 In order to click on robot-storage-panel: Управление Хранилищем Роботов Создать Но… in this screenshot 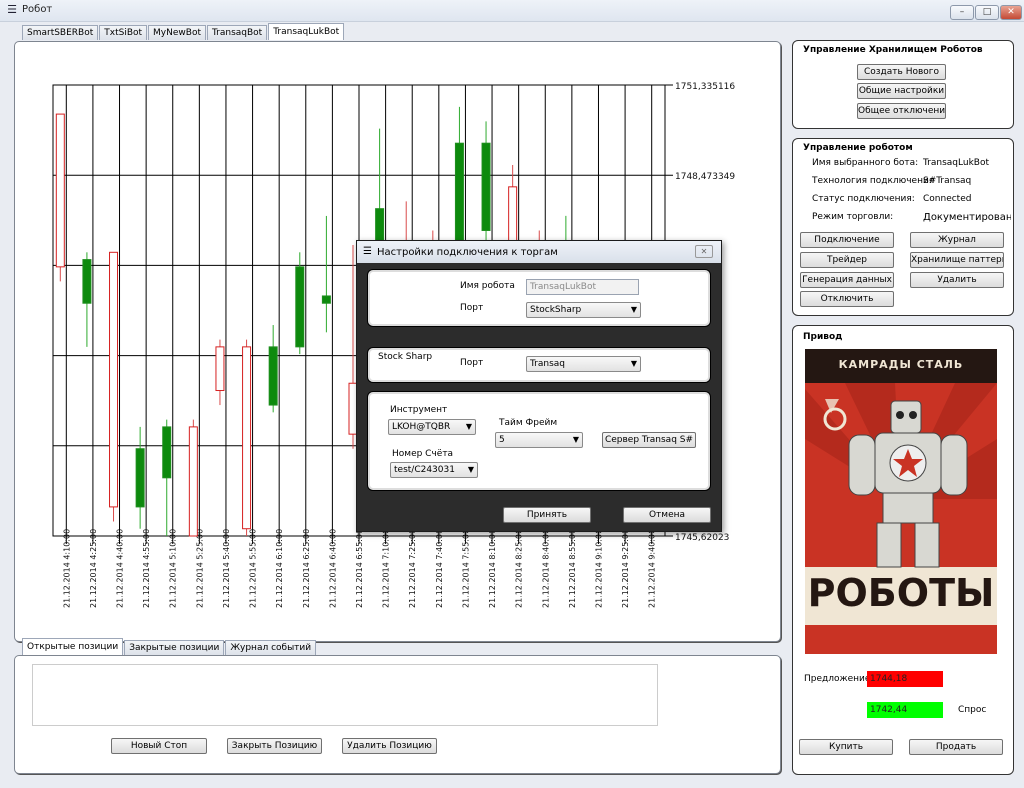, I will do `click(903, 84)`.